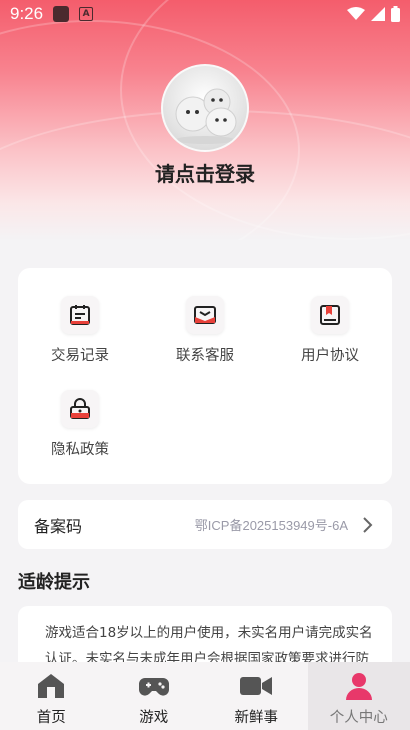 The image size is (410, 730). I want to click on person-icon, so click(359, 686).